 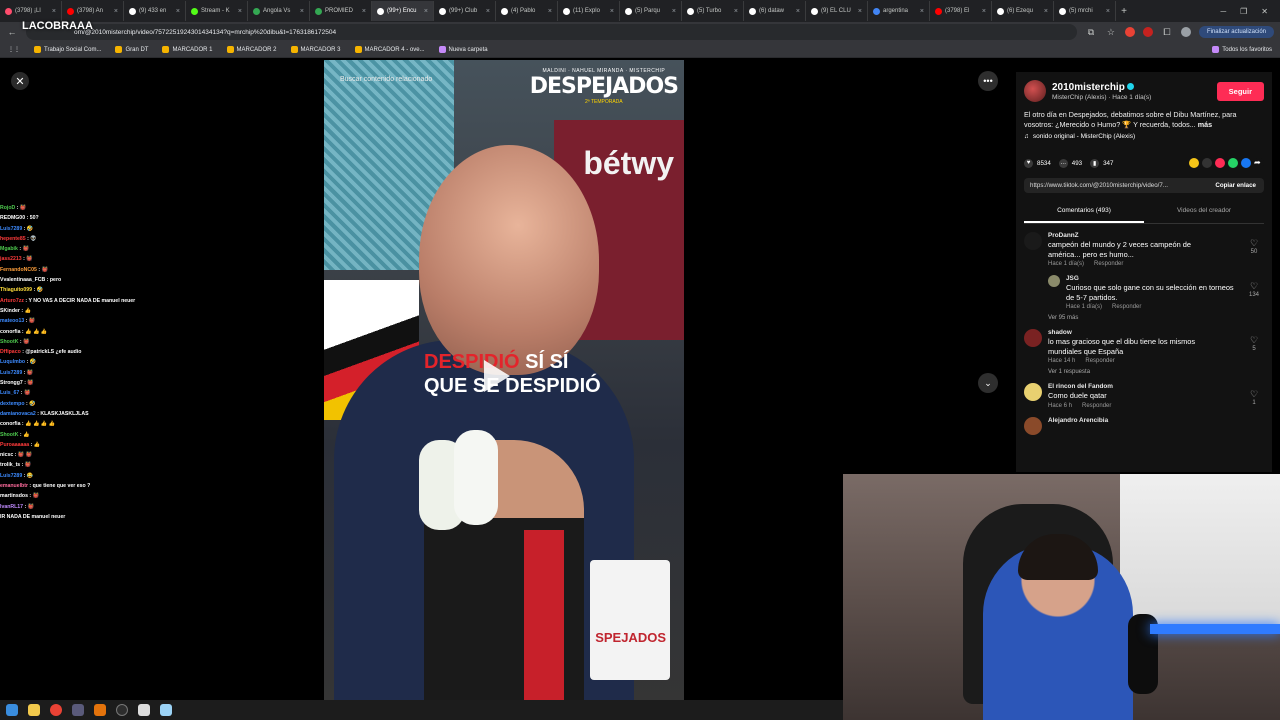 I want to click on chat-username: dextempo, so click(x=12, y=404).